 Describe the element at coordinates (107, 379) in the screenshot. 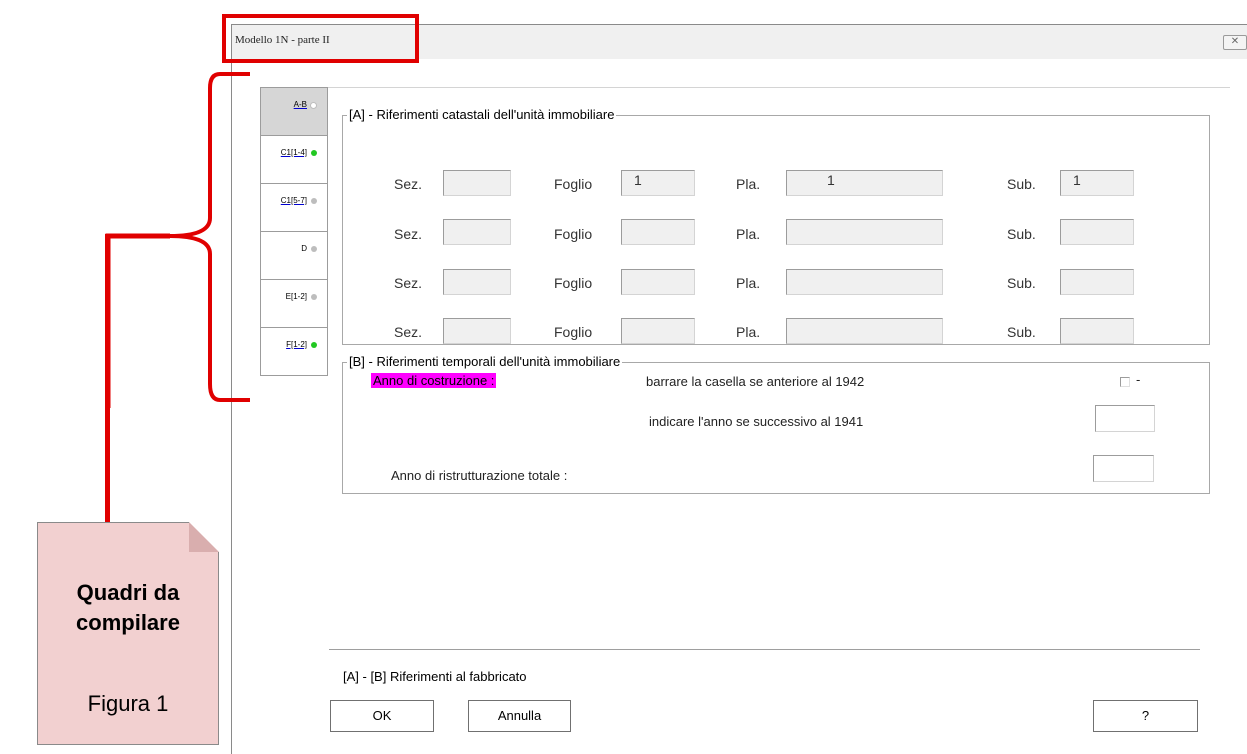

I see `annotation-connector` at that location.